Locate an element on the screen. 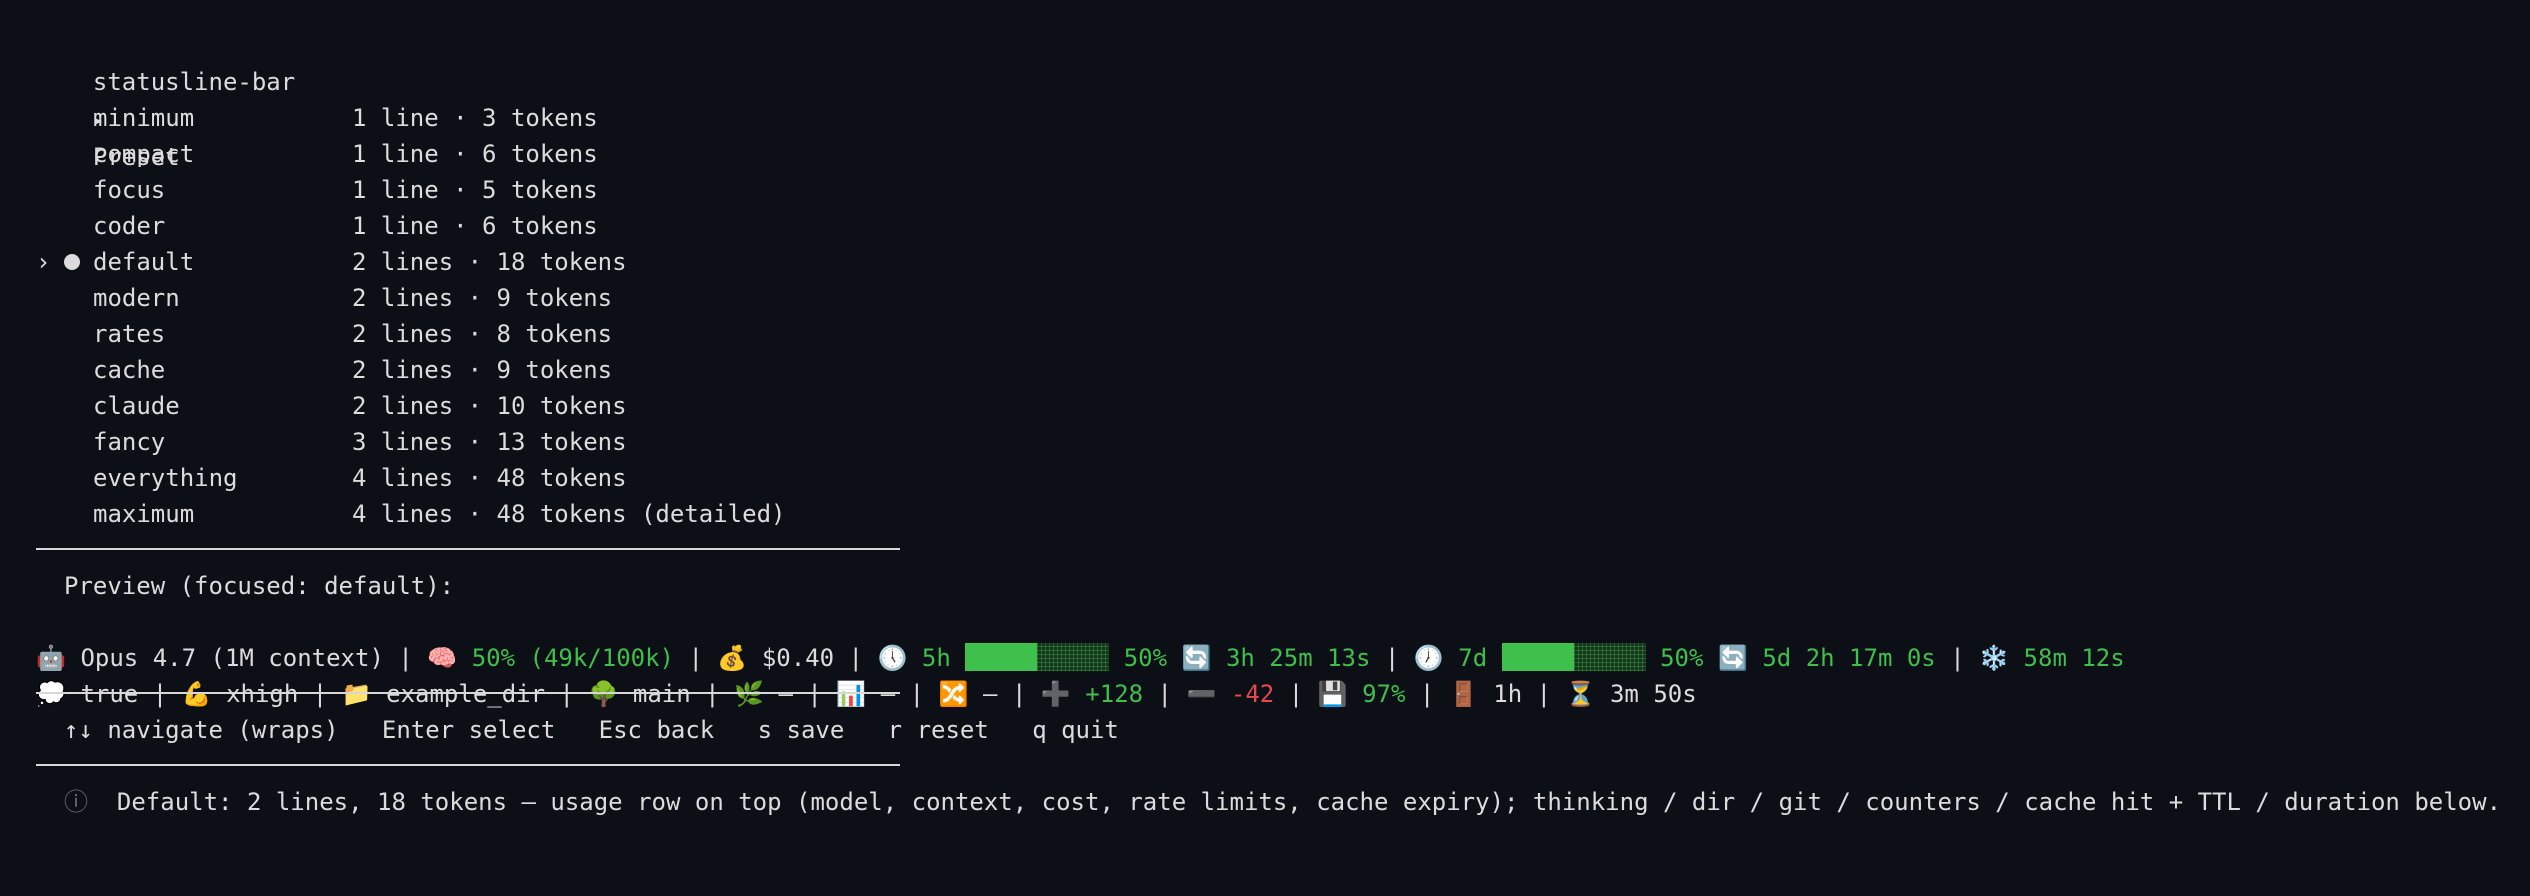 Image resolution: width=2530 pixels, height=896 pixels. quit-hint: q quit is located at coordinates (1075, 730).